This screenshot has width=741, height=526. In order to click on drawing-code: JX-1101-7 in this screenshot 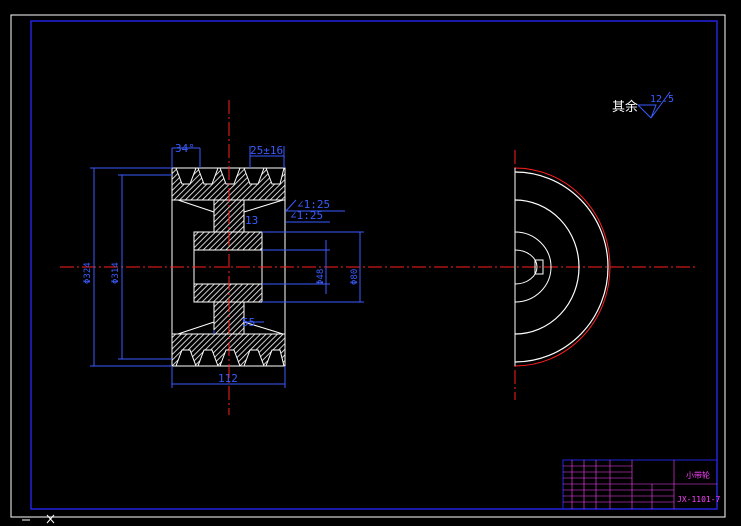, I will do `click(699, 499)`.